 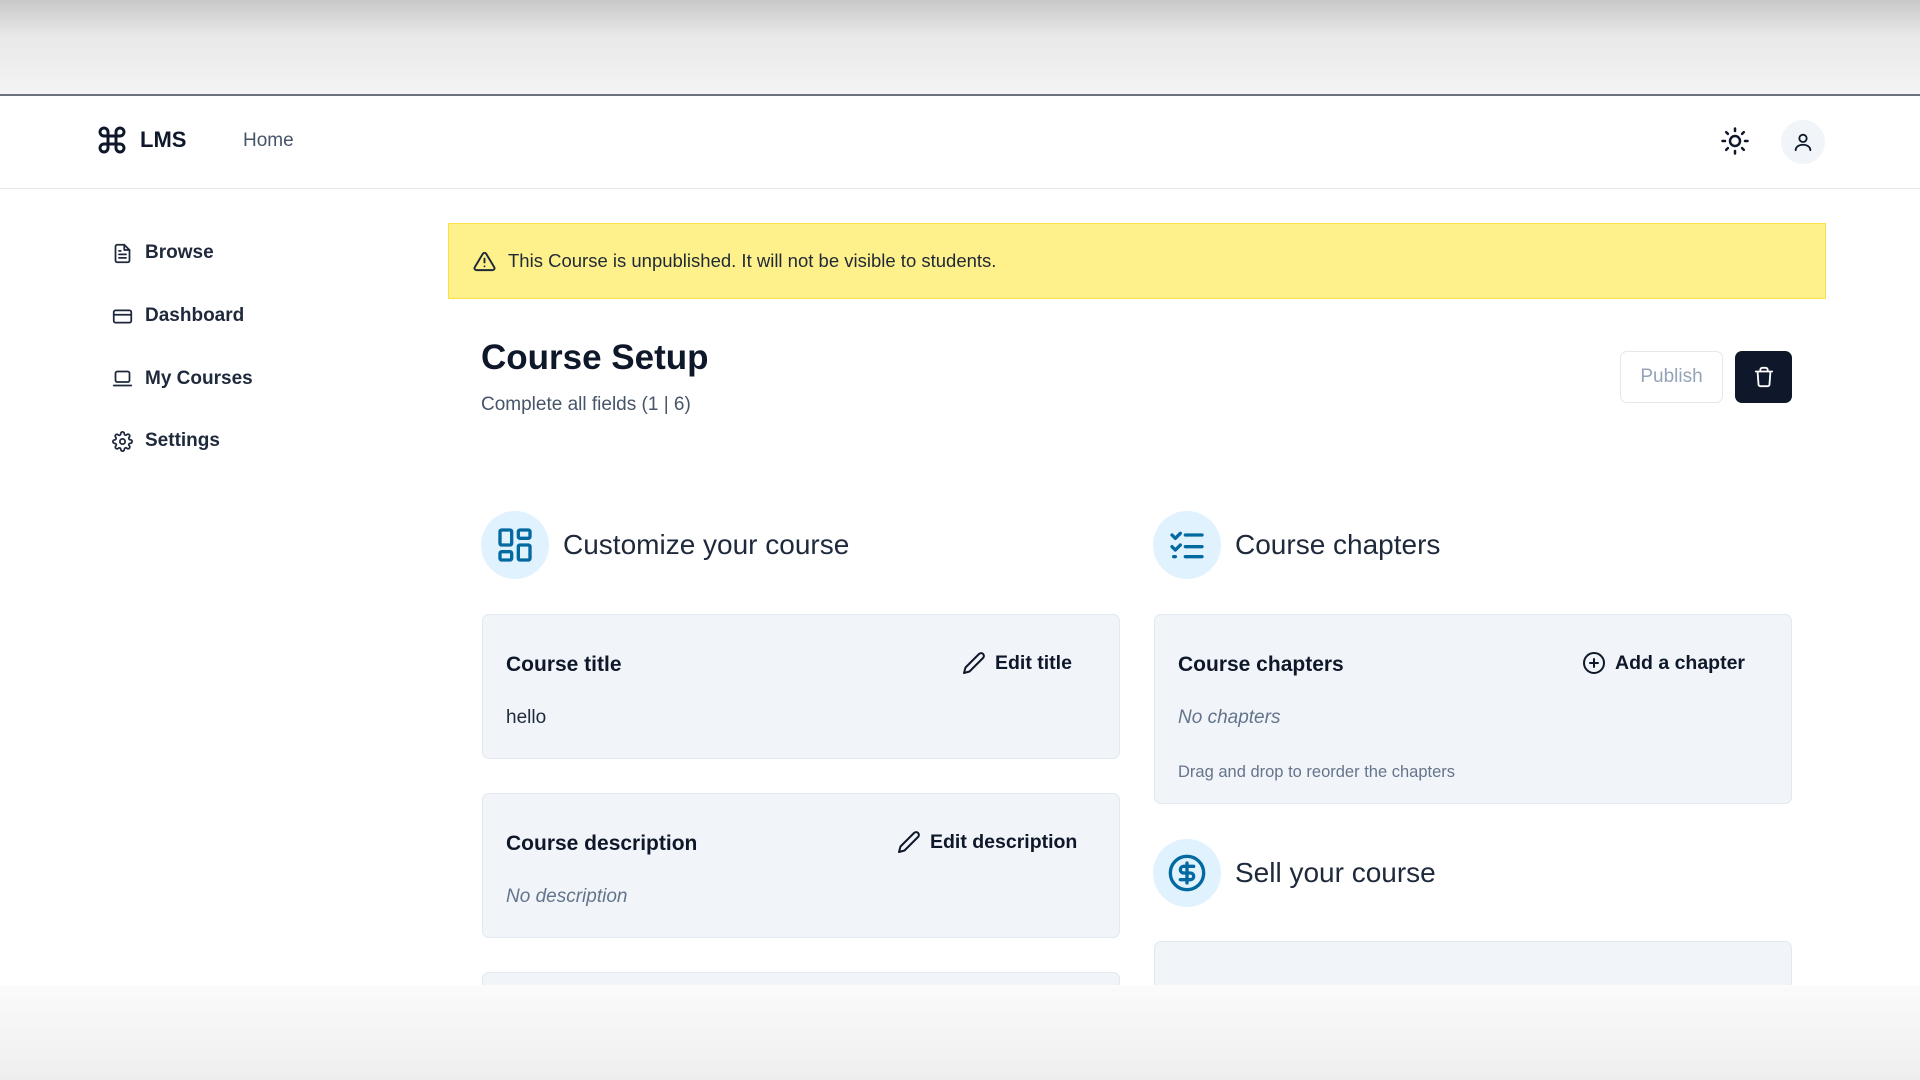 What do you see at coordinates (960, 142) in the screenshot?
I see `top-navbar: LMS Home` at bounding box center [960, 142].